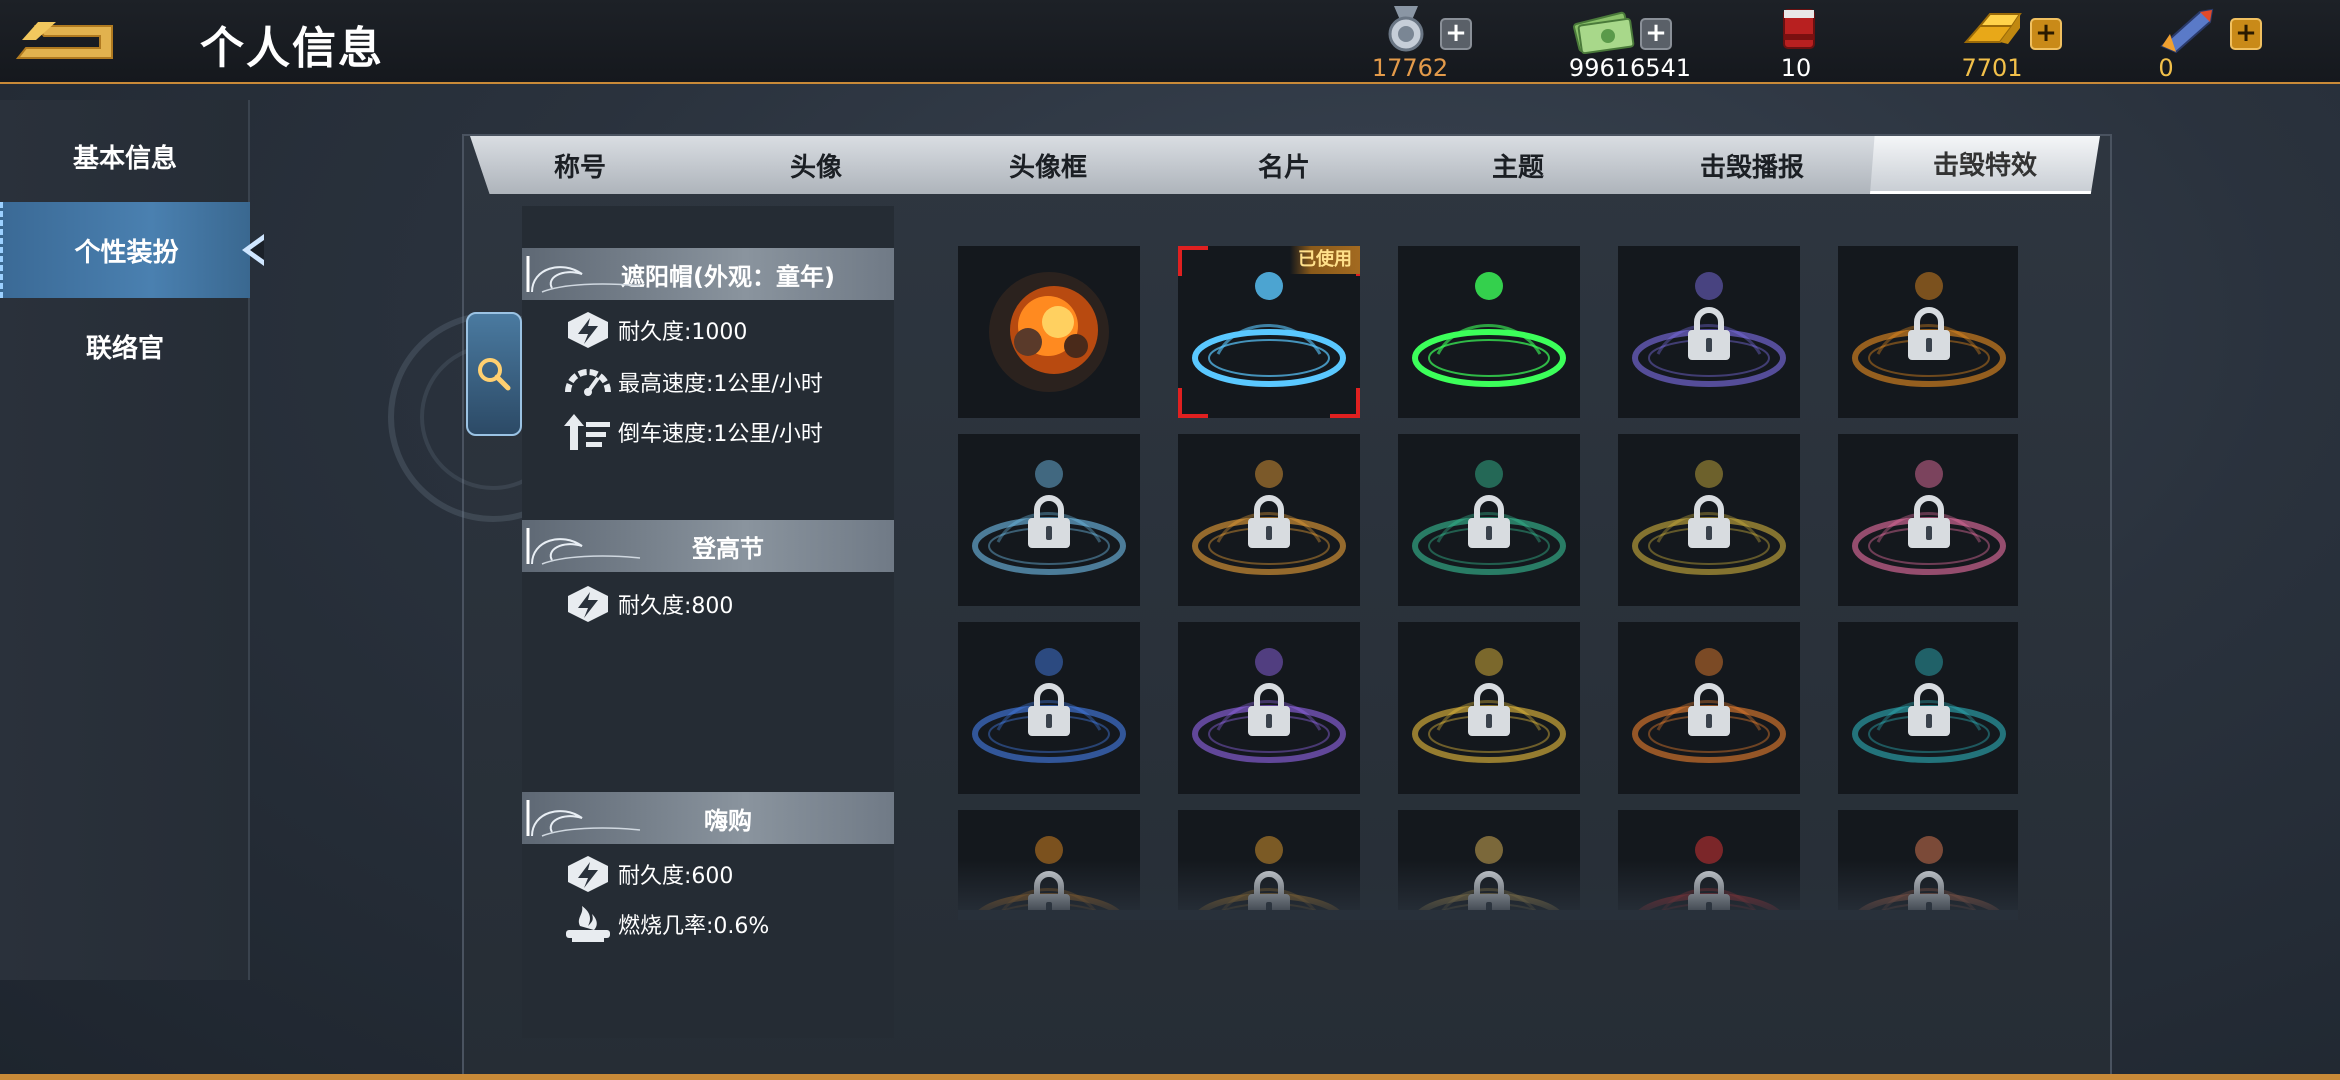  What do you see at coordinates (1049, 860) in the screenshot?
I see `effect-item-fire-arrows` at bounding box center [1049, 860].